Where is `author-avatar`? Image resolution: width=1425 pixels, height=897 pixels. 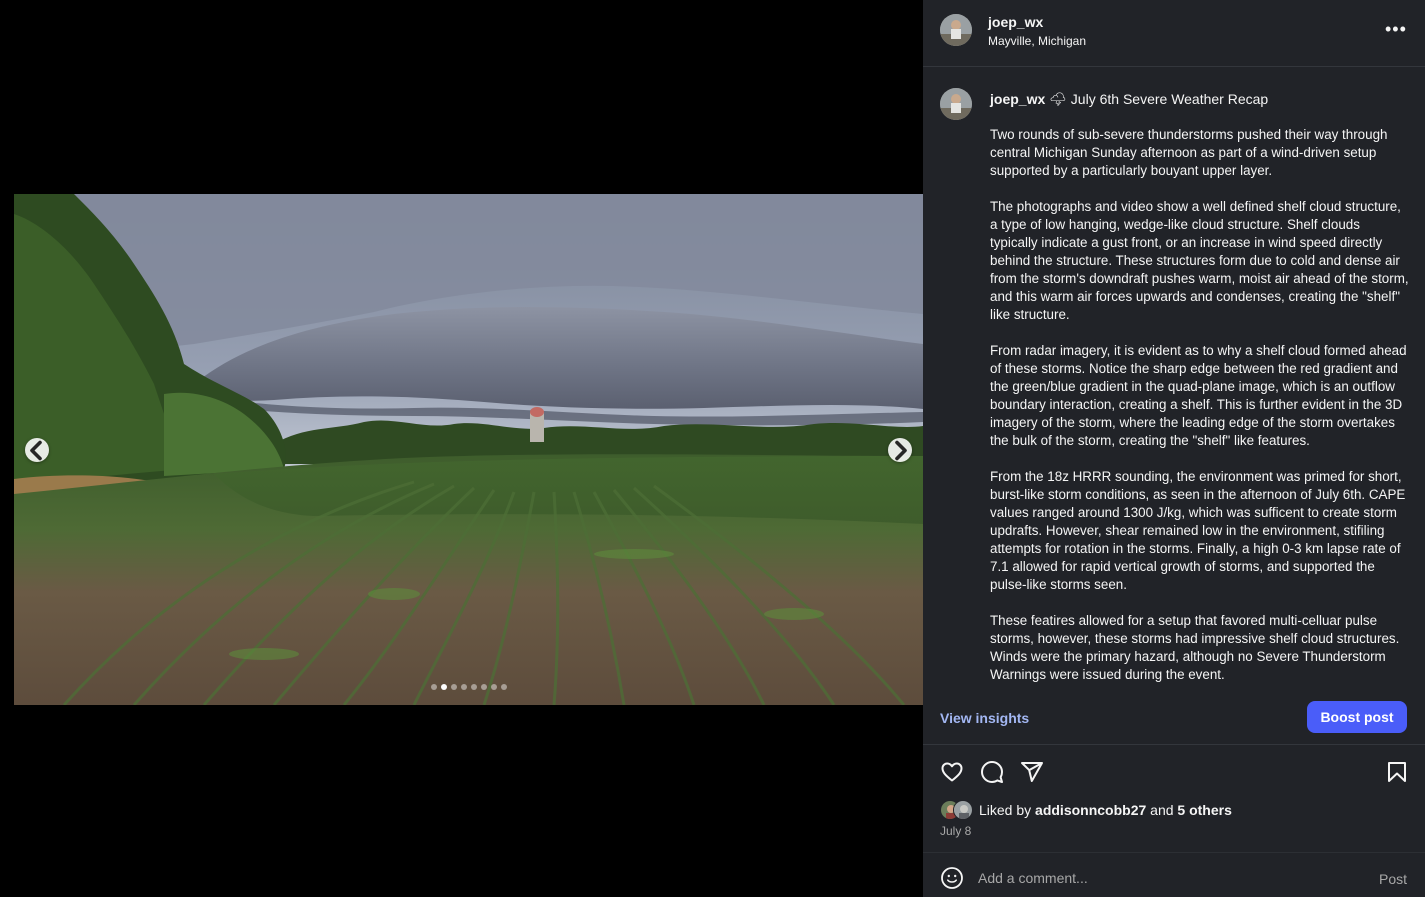 author-avatar is located at coordinates (956, 30).